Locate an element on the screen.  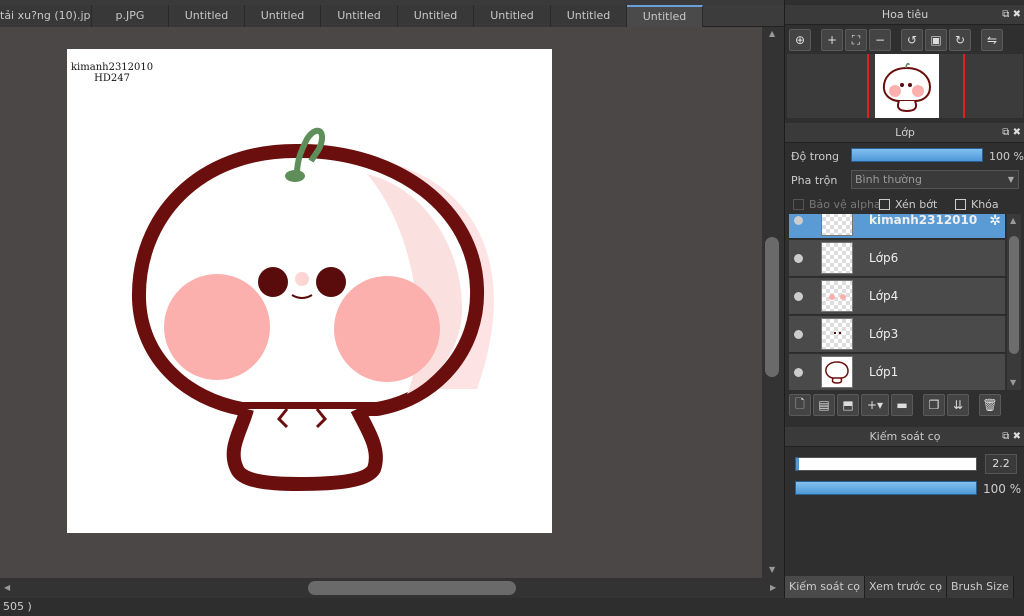
vertical-scroll-thumb is located at coordinates (772, 307).